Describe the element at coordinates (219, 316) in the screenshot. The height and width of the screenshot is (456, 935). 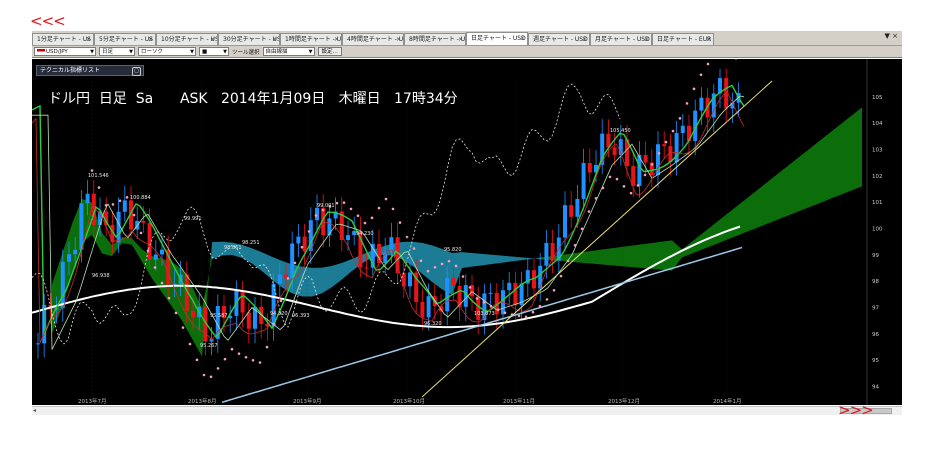
I see `price-label: 95.587` at that location.